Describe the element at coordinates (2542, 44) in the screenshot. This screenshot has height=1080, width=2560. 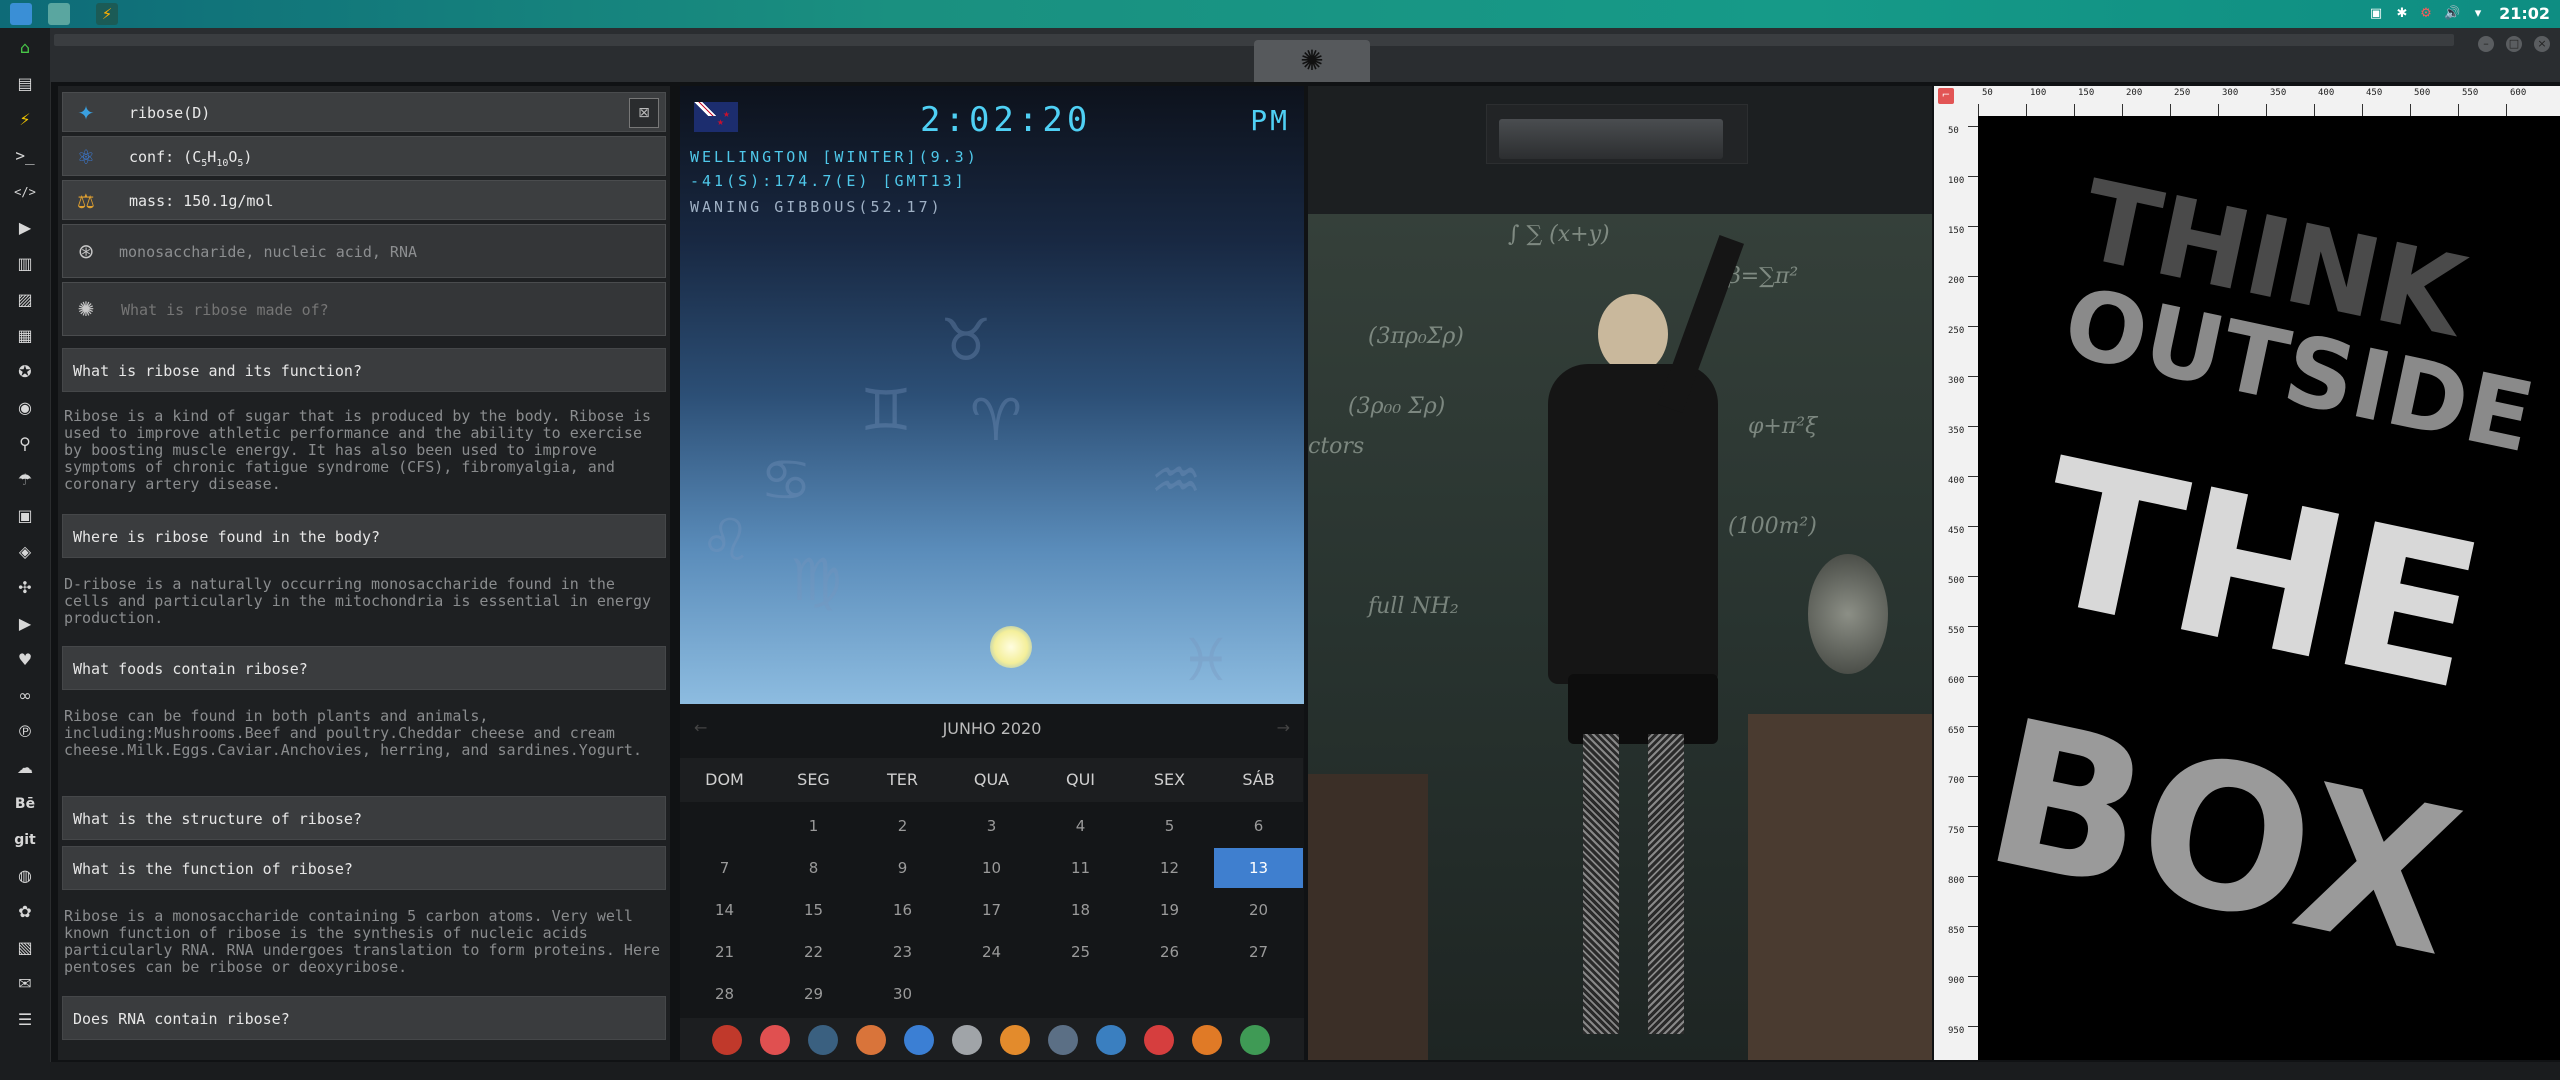
I see `close-button: ×` at that location.